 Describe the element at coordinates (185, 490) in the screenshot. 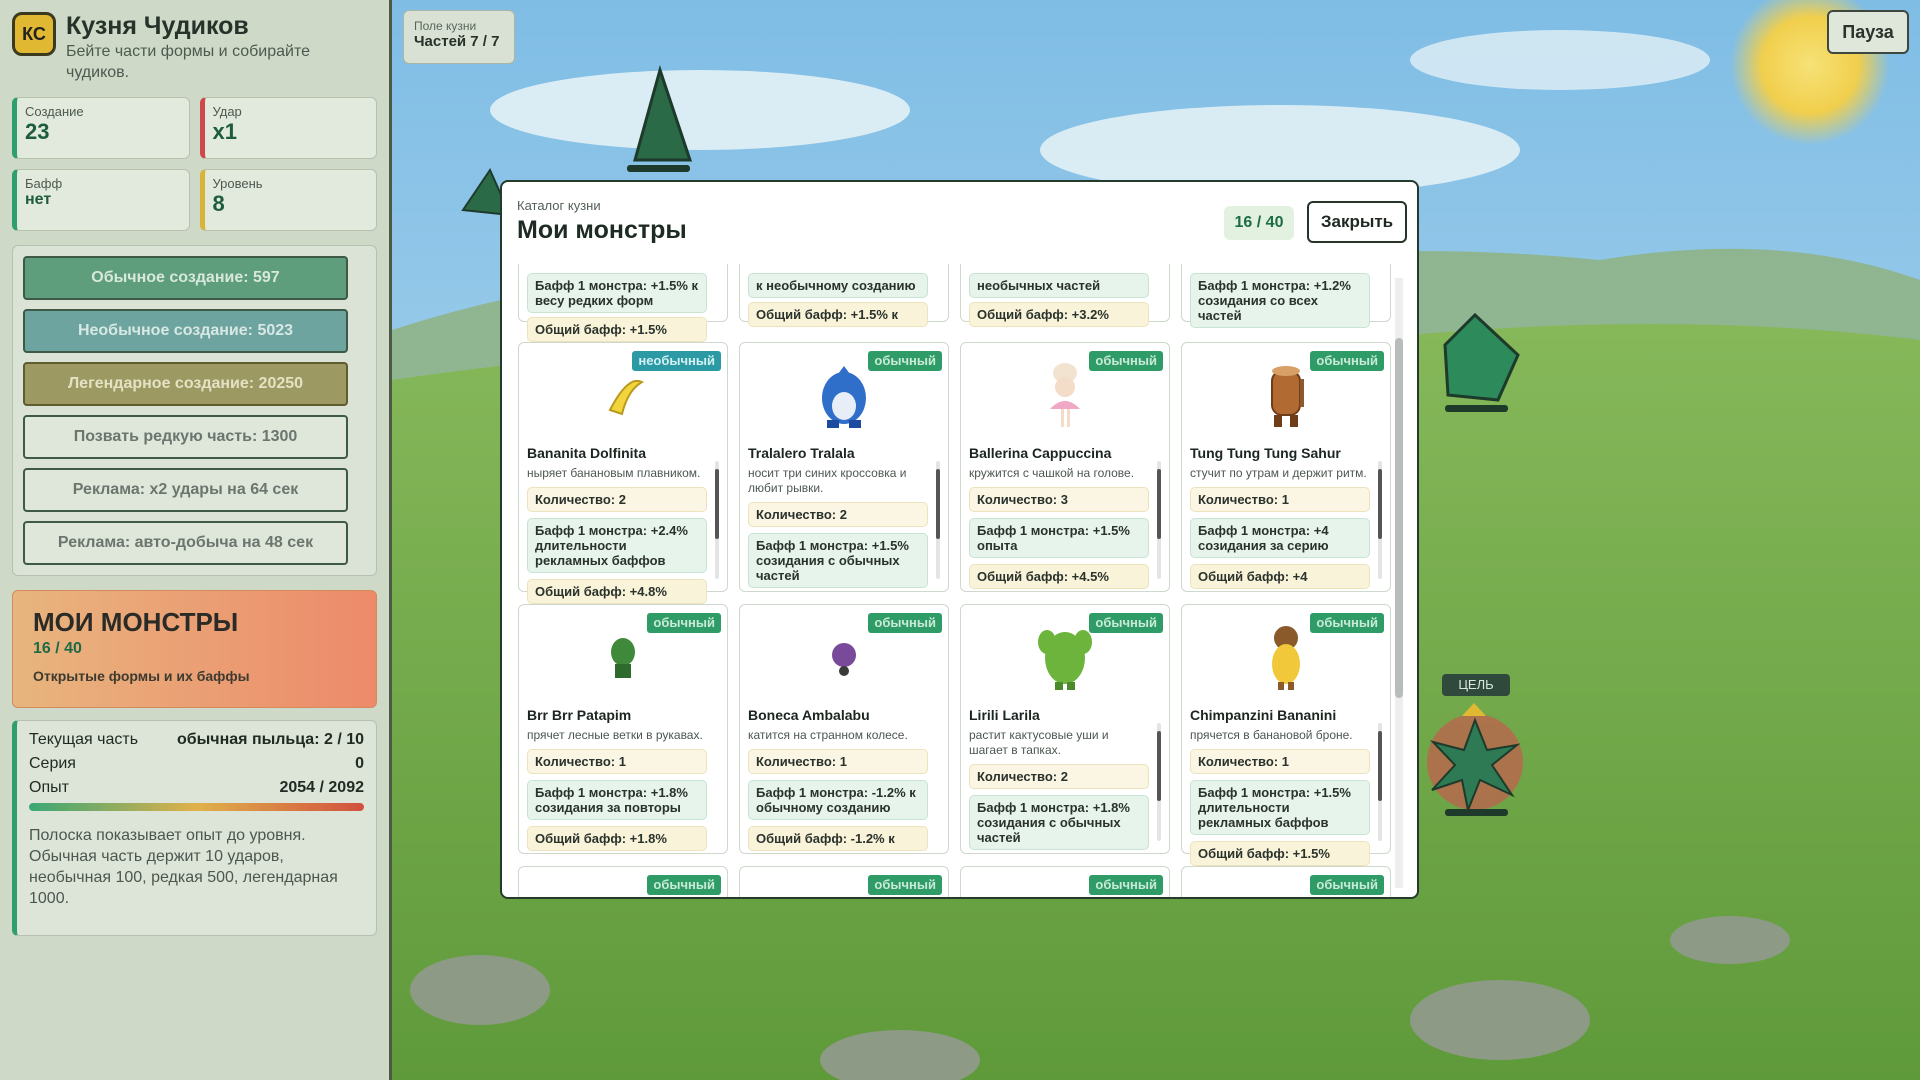

I see `ad-double-hits-button: Реклама: x2 удары на 64 сек` at that location.